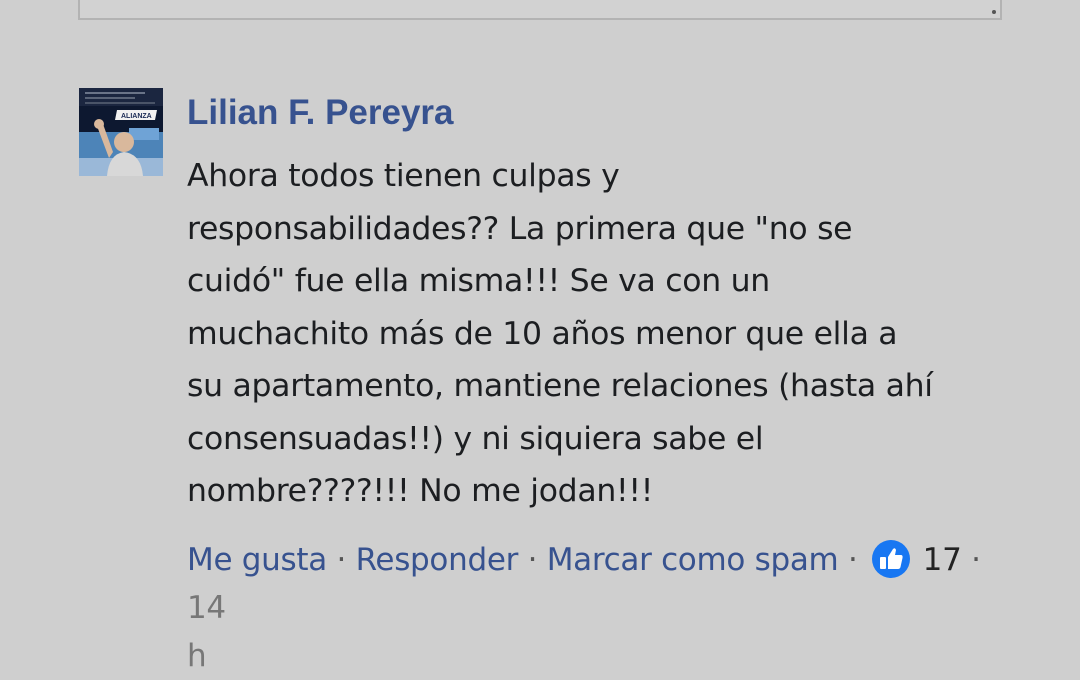  Describe the element at coordinates (478, 281) in the screenshot. I see `comment-line: cuidó" fue ella misma!!! Se va con un` at that location.